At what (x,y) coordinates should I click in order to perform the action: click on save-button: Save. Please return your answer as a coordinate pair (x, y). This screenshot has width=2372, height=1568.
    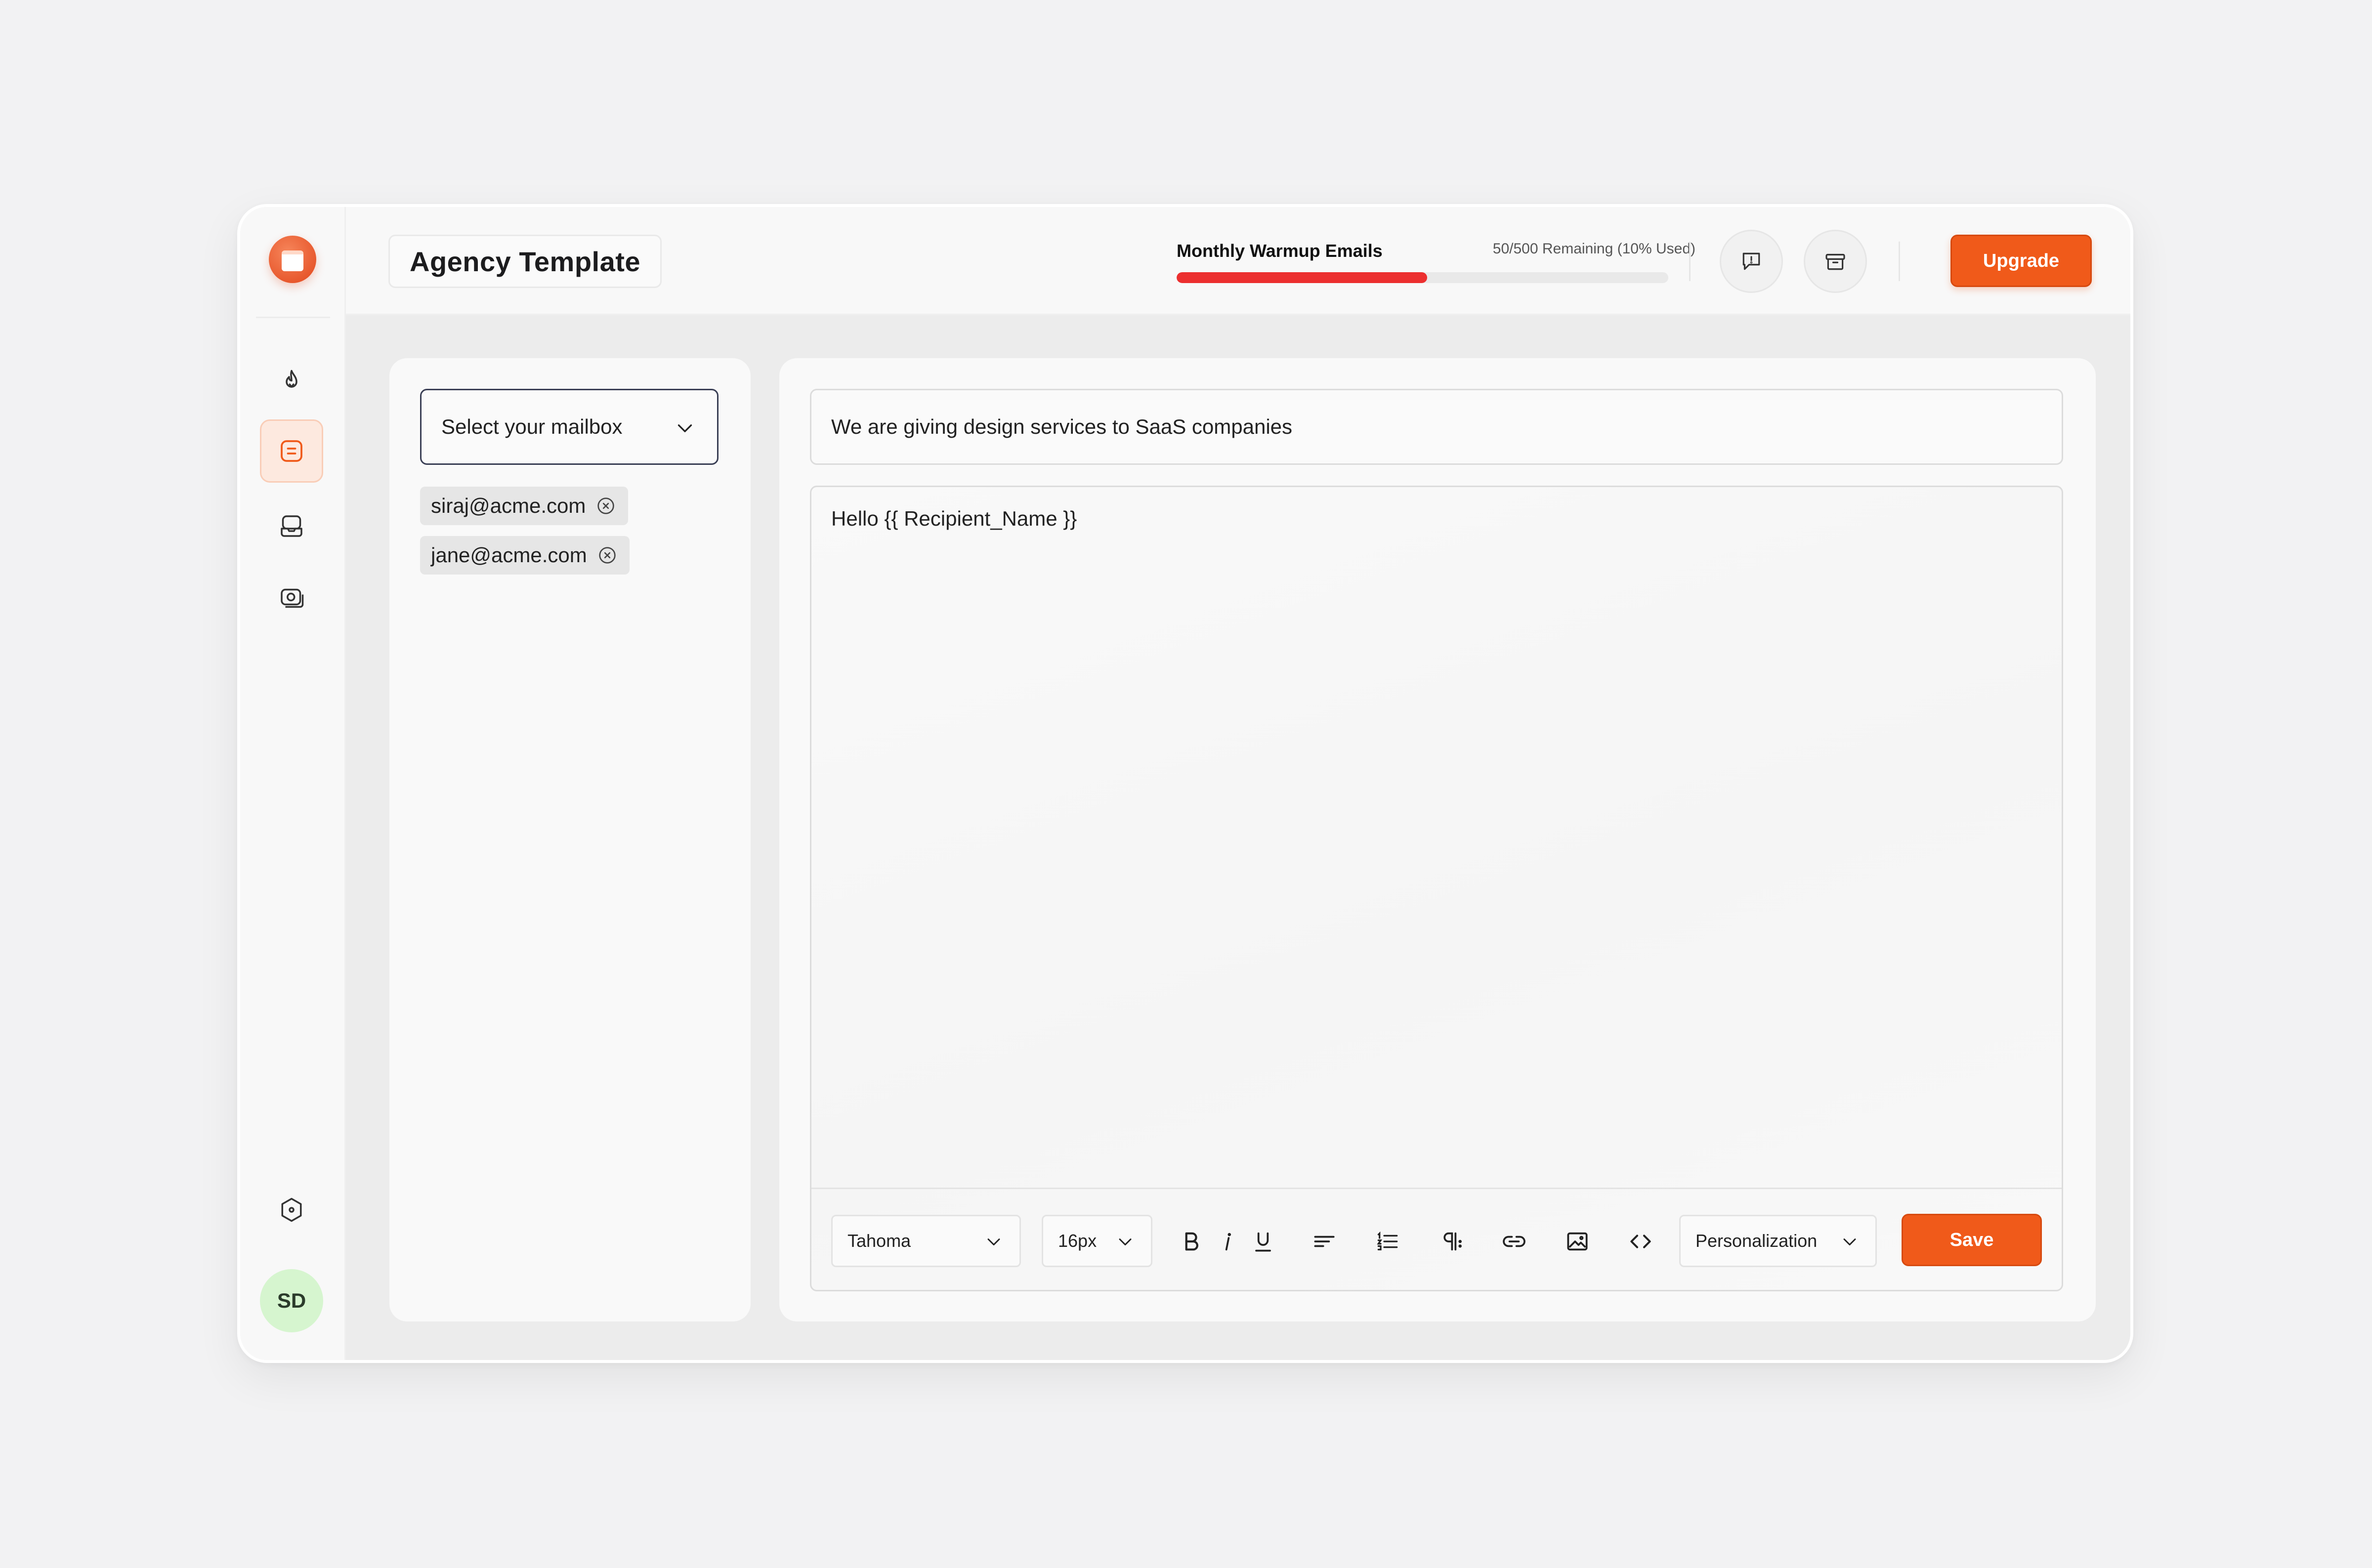
    Looking at the image, I should click on (1972, 1240).